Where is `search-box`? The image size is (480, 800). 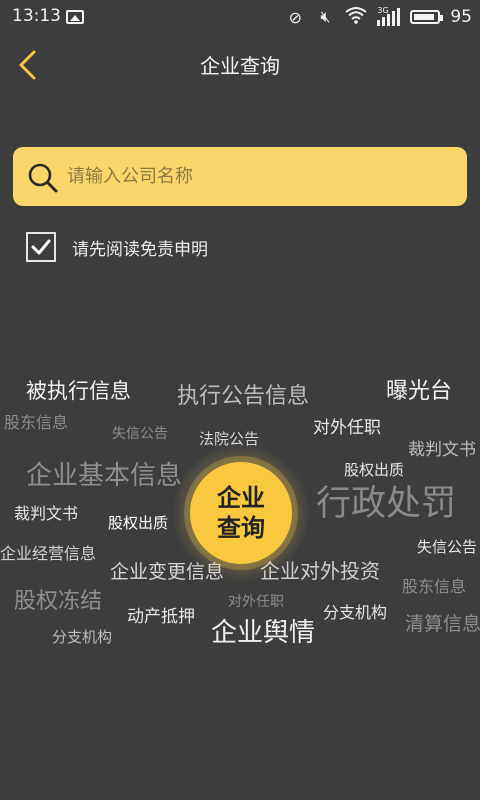
search-box is located at coordinates (240, 176).